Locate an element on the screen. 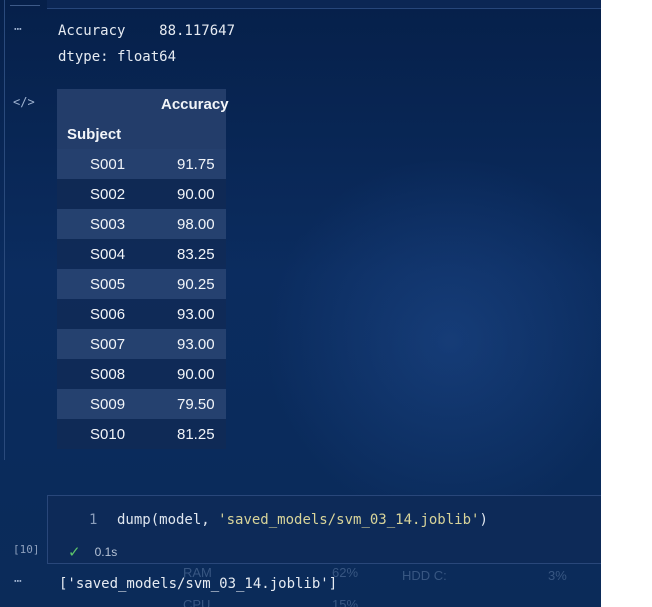 The height and width of the screenshot is (607, 652). wallpaper-hdd-value: 3% is located at coordinates (557, 575).